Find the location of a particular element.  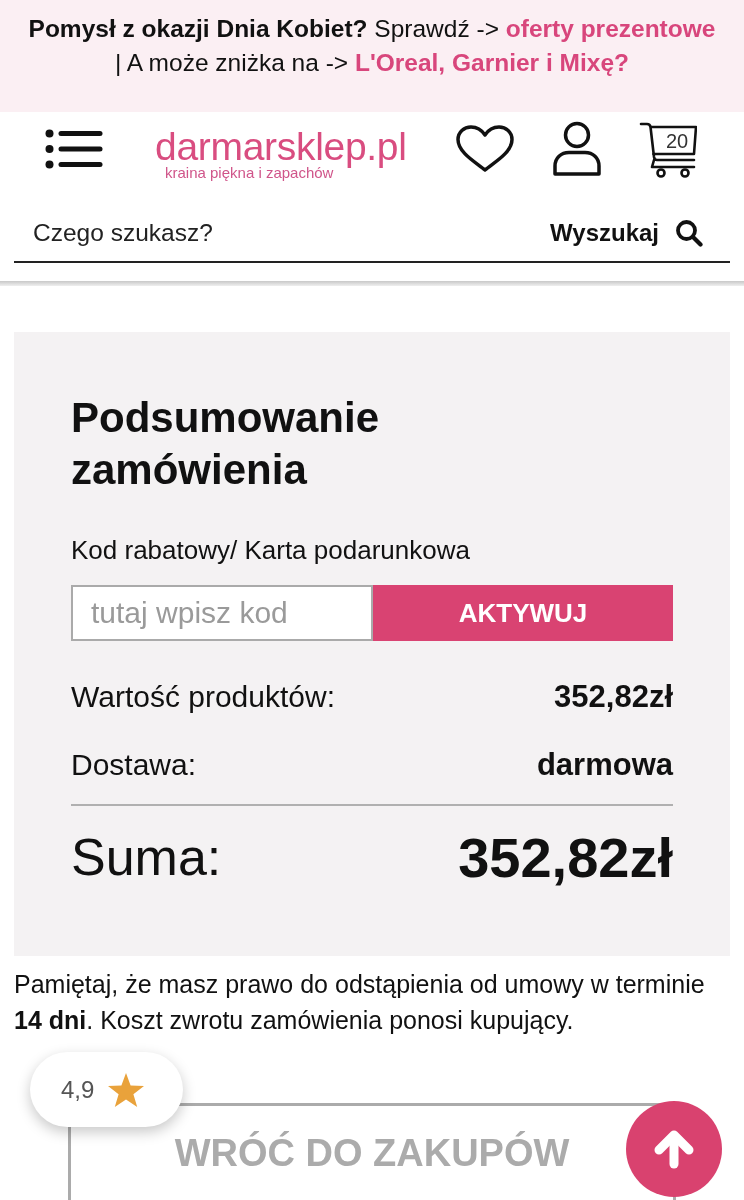

user-icon is located at coordinates (577, 149).